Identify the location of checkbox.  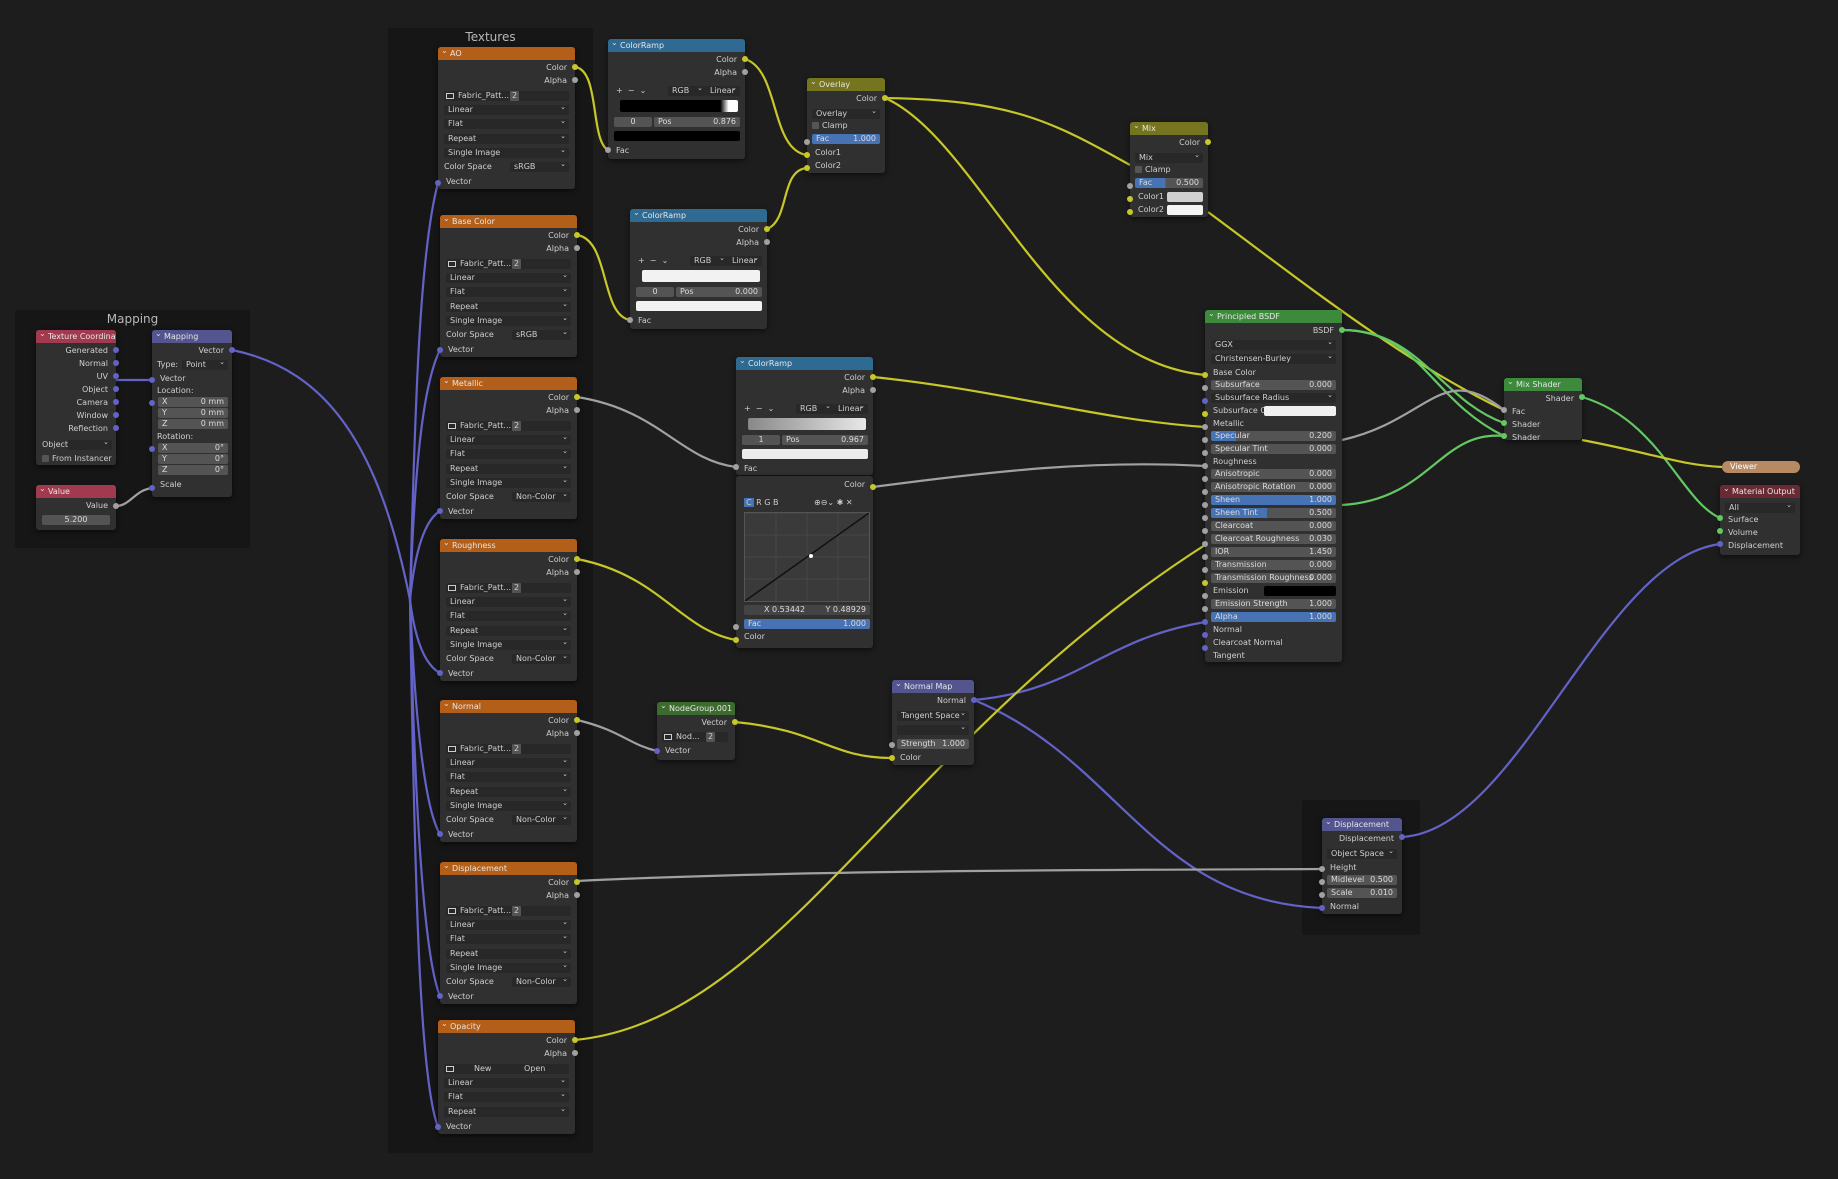
(45, 458).